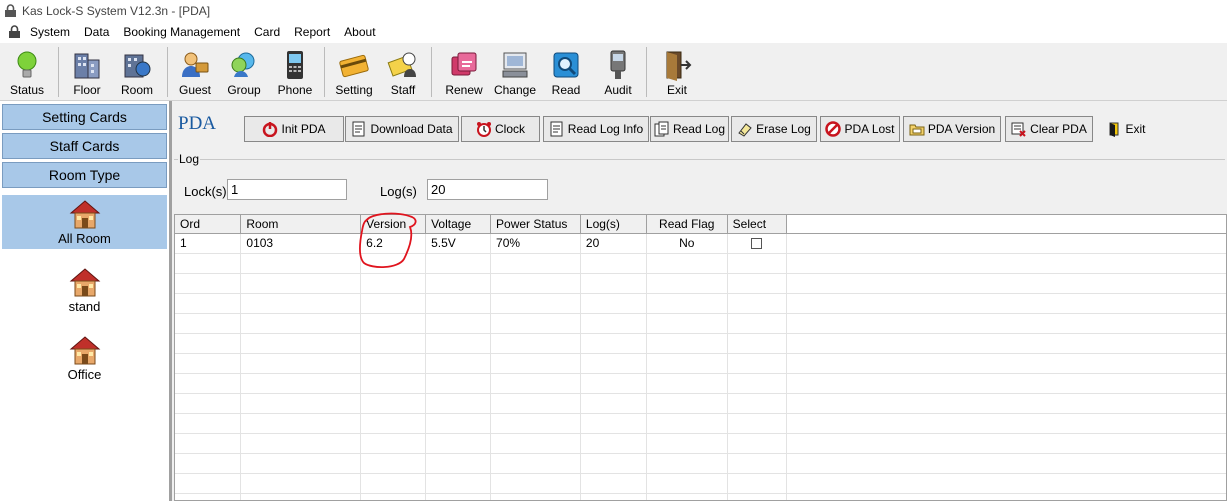  What do you see at coordinates (27, 71) in the screenshot?
I see `toolbar-status-button: Status` at bounding box center [27, 71].